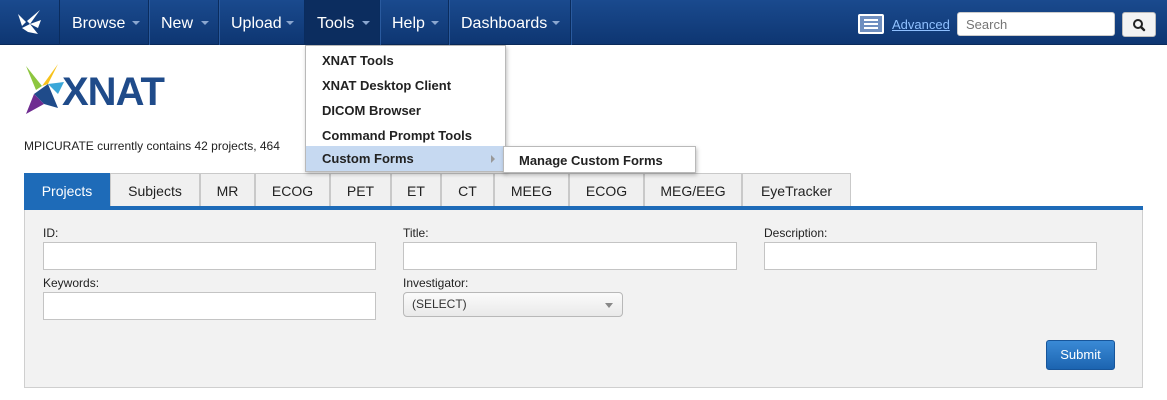 Image resolution: width=1167 pixels, height=400 pixels. What do you see at coordinates (930, 256) in the screenshot?
I see `description-input` at bounding box center [930, 256].